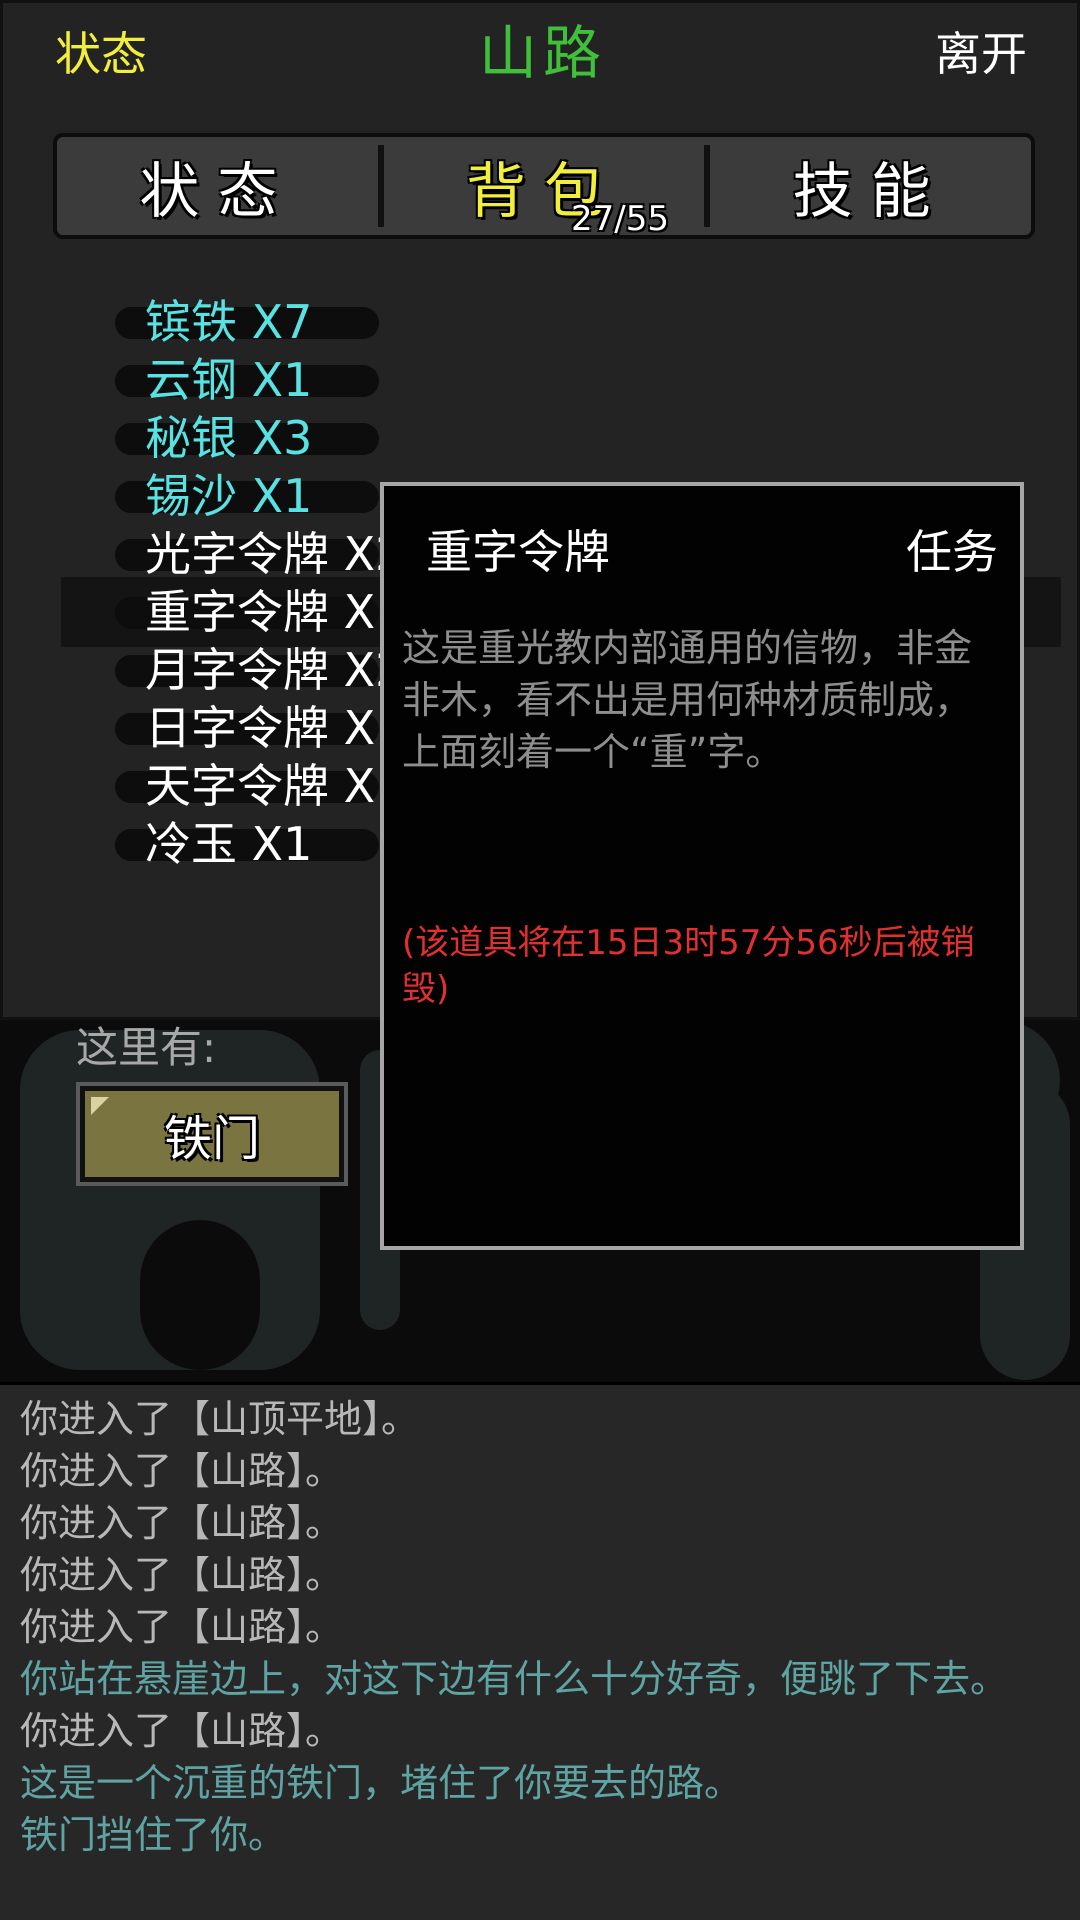 The height and width of the screenshot is (1920, 1080). What do you see at coordinates (220, 1419) in the screenshot?
I see `log-message: 你进入了【山顶平地】。` at bounding box center [220, 1419].